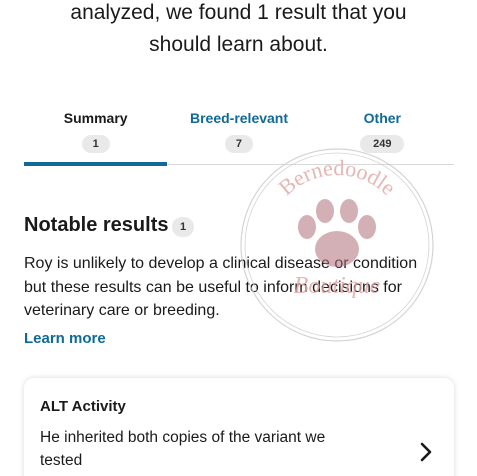 The image size is (477, 476). Describe the element at coordinates (238, 44) in the screenshot. I see `intro-line-2: should learn about.` at that location.